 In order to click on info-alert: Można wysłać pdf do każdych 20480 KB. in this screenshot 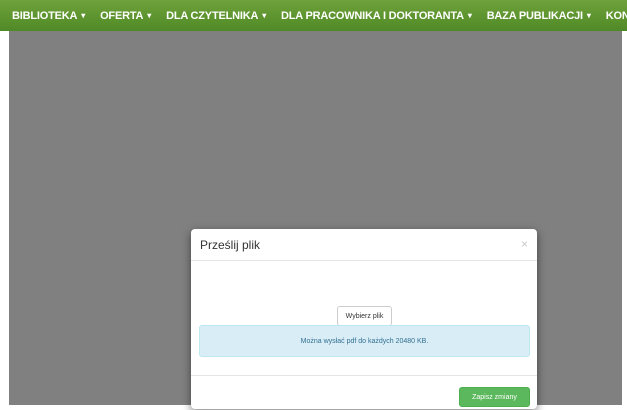, I will do `click(364, 341)`.